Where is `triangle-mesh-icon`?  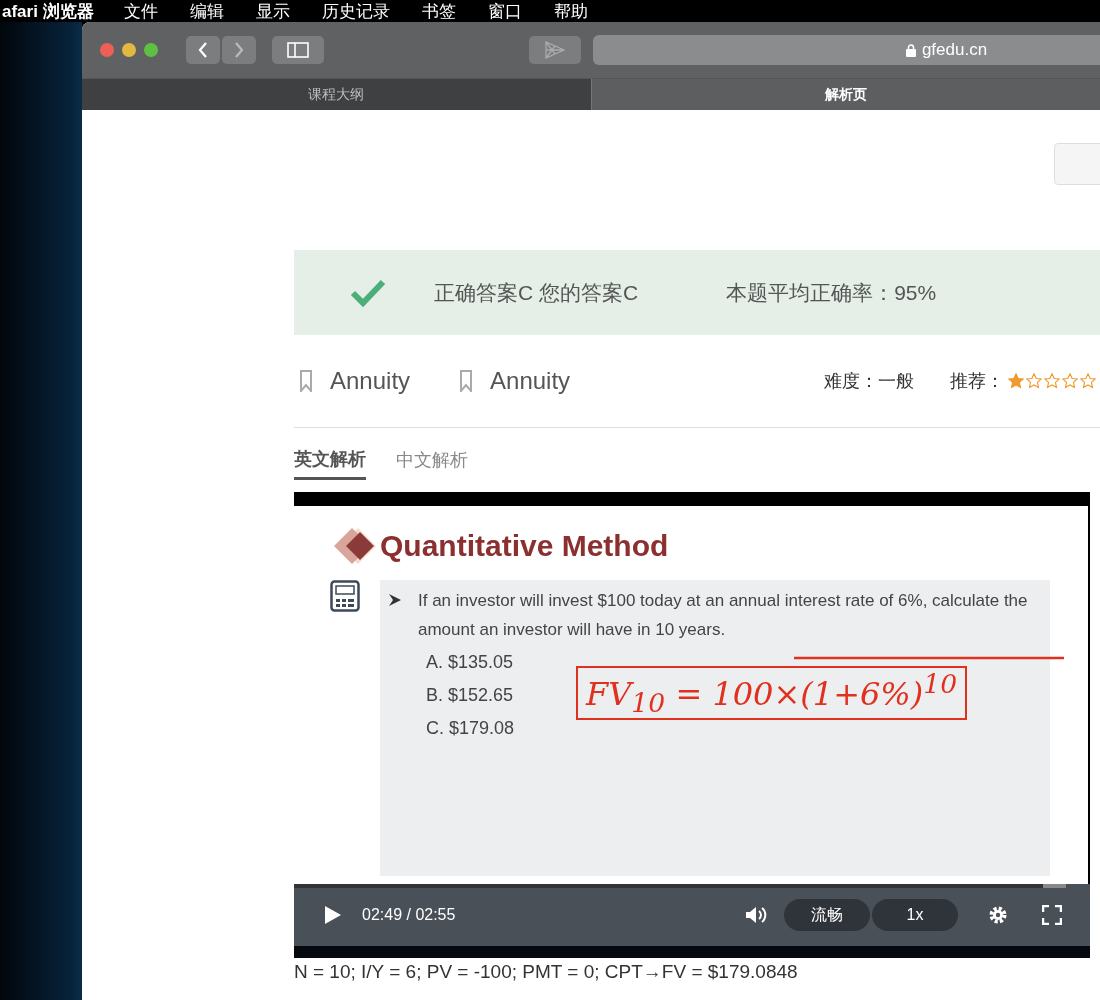 triangle-mesh-icon is located at coordinates (555, 50).